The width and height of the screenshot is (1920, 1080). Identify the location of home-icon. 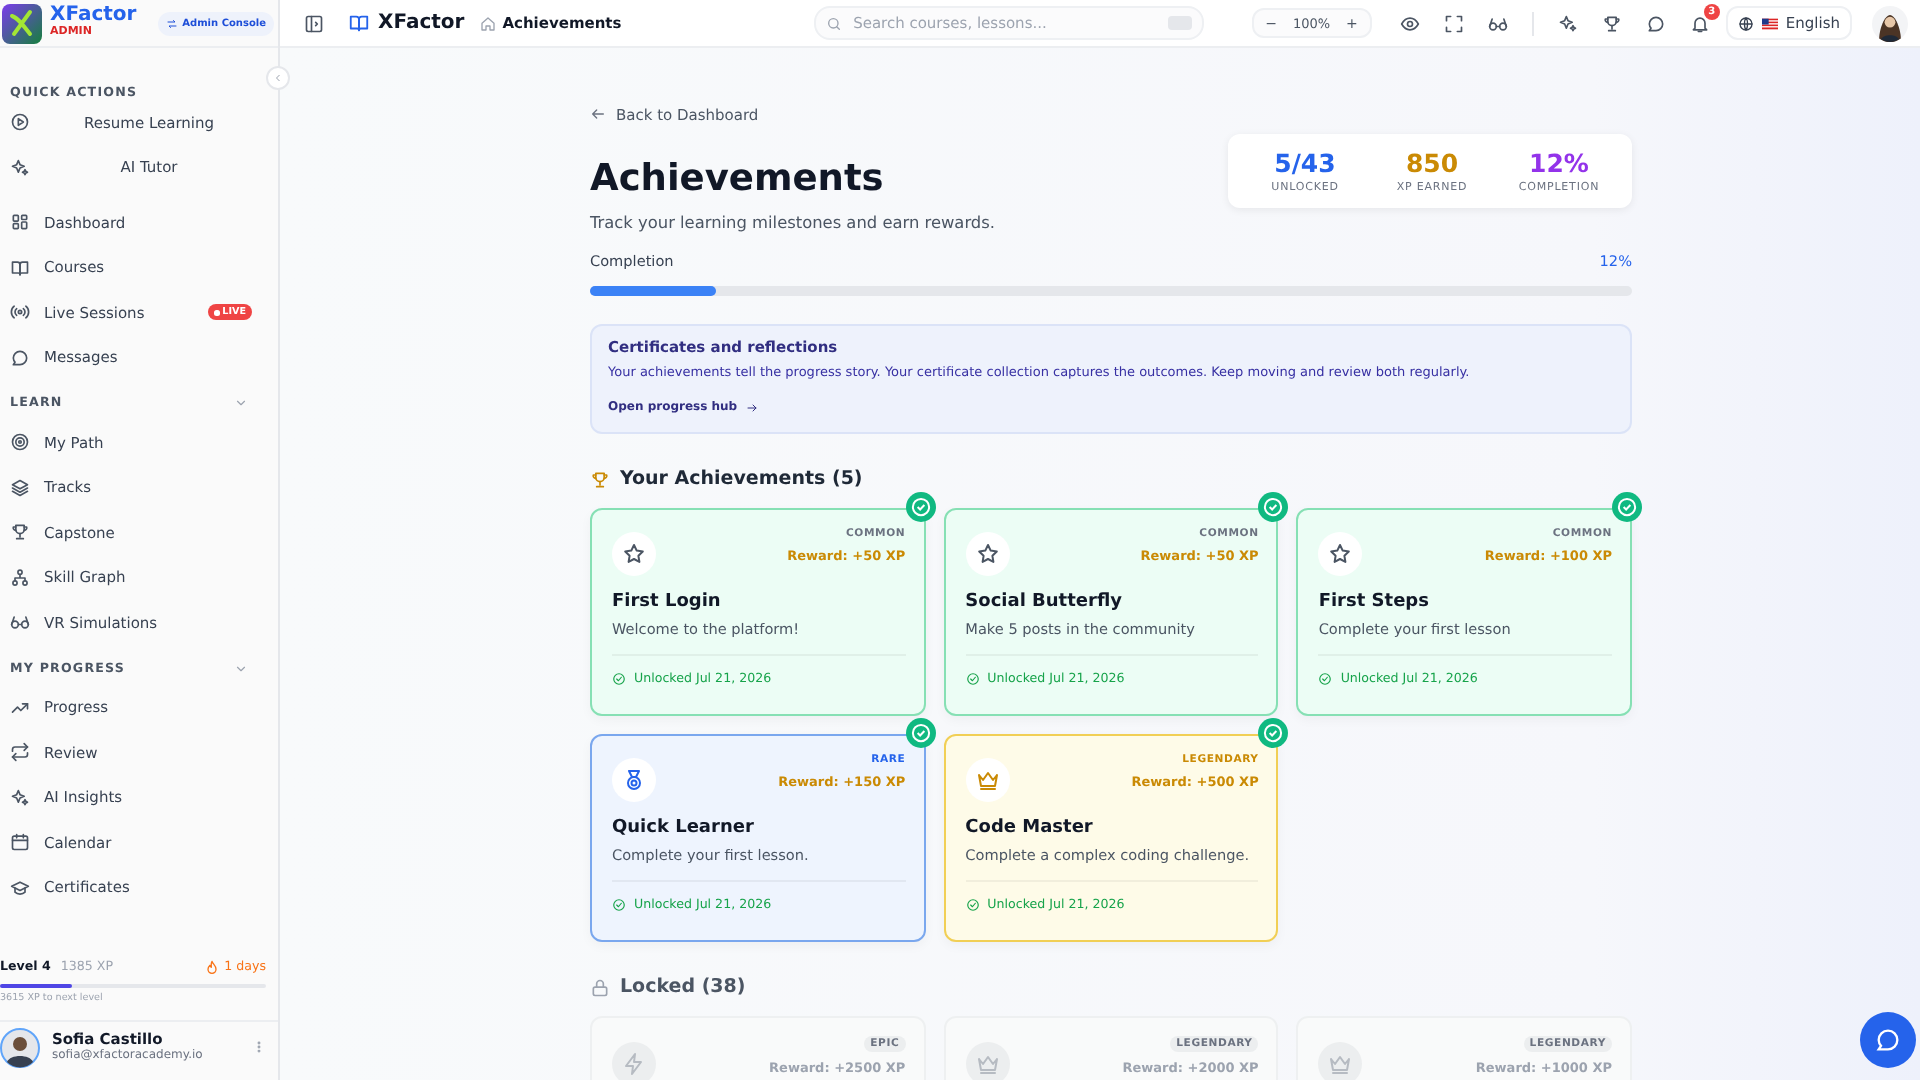
(488, 23).